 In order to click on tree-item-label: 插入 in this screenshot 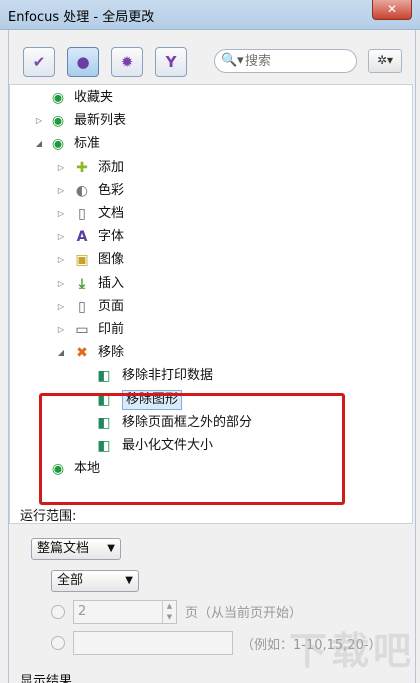, I will do `click(111, 283)`.